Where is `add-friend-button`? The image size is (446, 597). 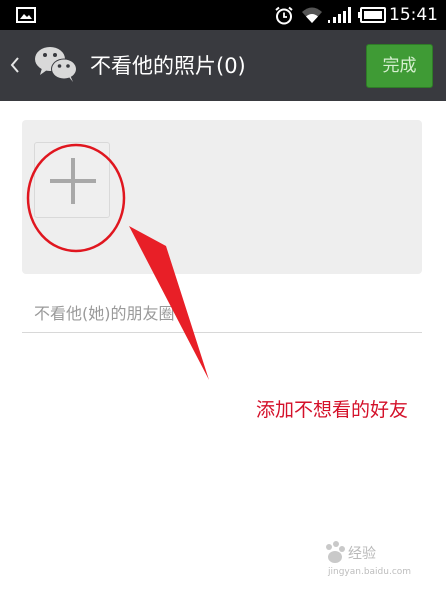 add-friend-button is located at coordinates (72, 180).